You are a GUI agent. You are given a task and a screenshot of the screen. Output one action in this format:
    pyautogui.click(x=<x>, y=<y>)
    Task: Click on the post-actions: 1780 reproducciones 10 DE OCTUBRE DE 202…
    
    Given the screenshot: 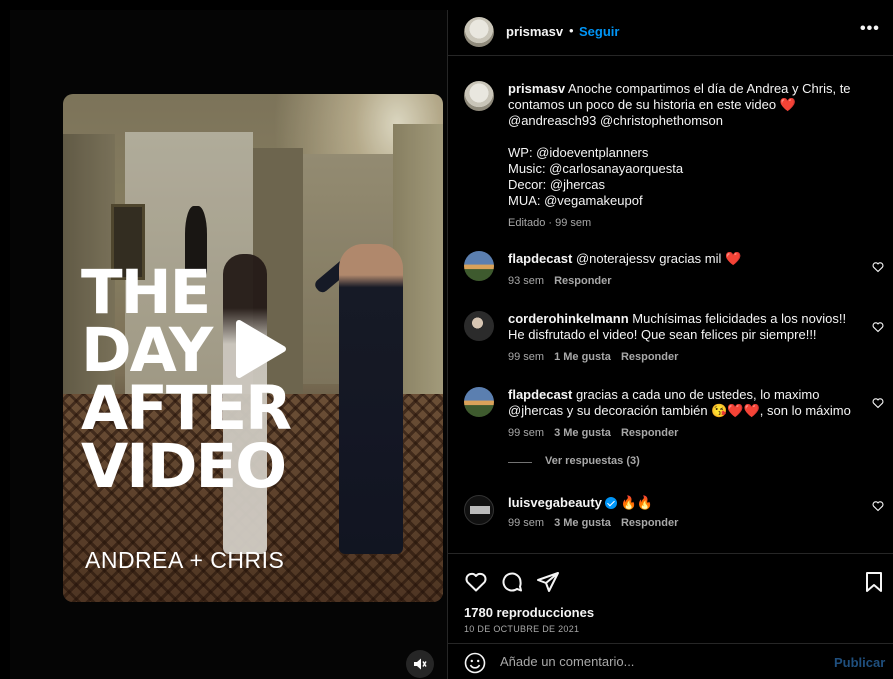 What is the action you would take?
    pyautogui.click(x=670, y=598)
    